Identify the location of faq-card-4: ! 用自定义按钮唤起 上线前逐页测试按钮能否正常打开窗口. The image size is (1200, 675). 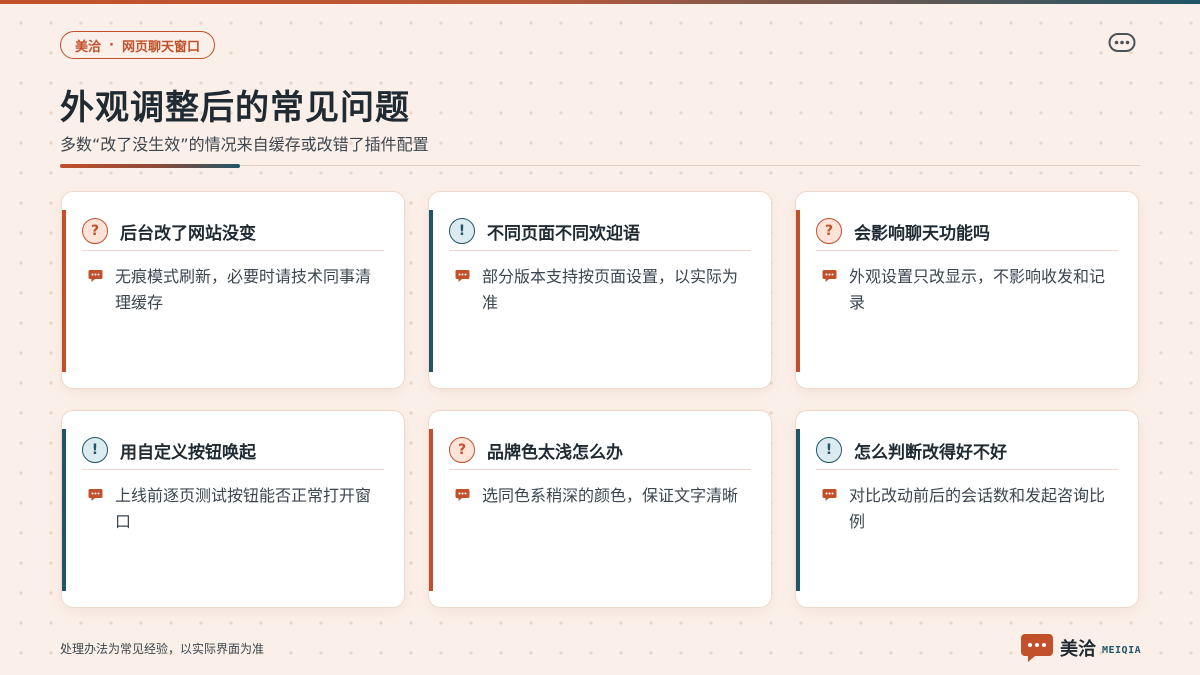
(233, 509).